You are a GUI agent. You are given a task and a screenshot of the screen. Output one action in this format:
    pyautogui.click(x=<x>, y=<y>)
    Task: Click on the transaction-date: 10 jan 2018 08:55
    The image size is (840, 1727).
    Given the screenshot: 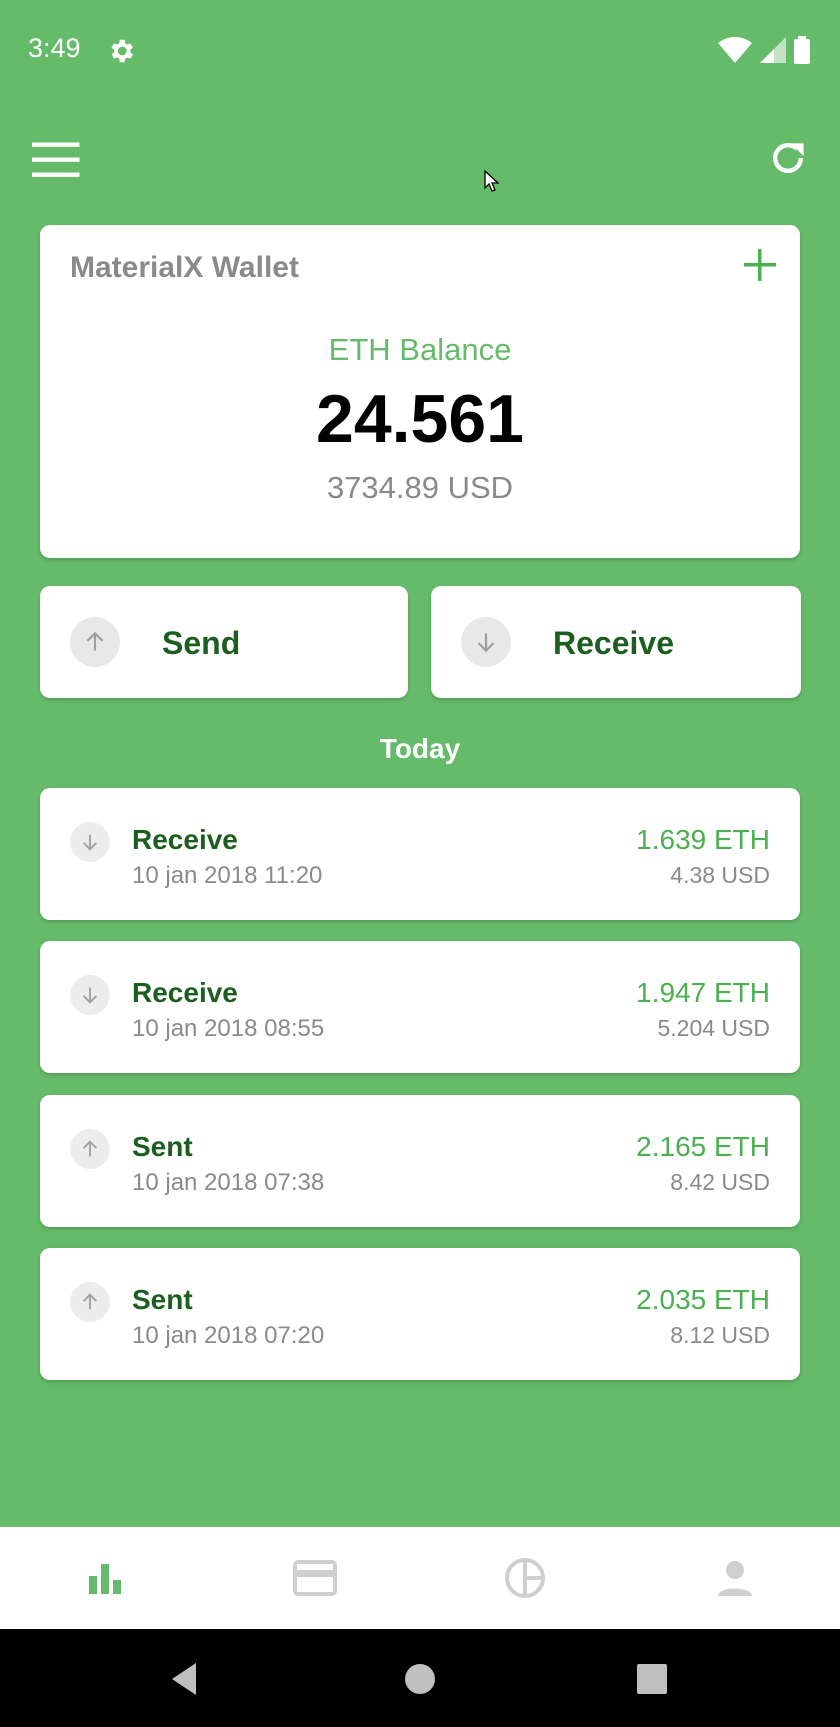 What is the action you would take?
    pyautogui.click(x=228, y=1028)
    